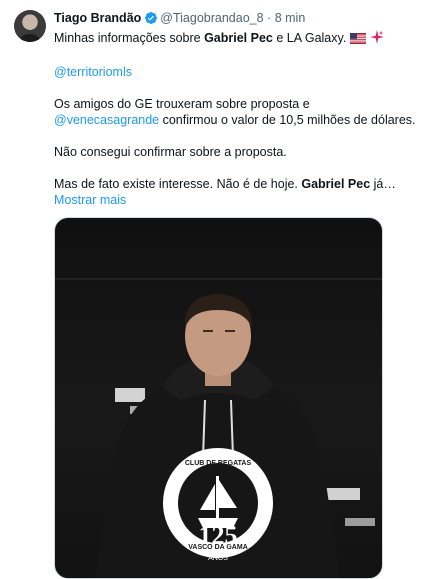  I want to click on text-line-2: @territoriomls, so click(235, 72).